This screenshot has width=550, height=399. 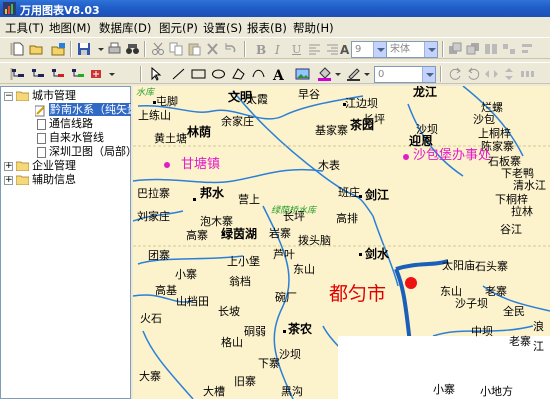 What do you see at coordinates (294, 216) in the screenshot?
I see `map-label: 长坪` at bounding box center [294, 216].